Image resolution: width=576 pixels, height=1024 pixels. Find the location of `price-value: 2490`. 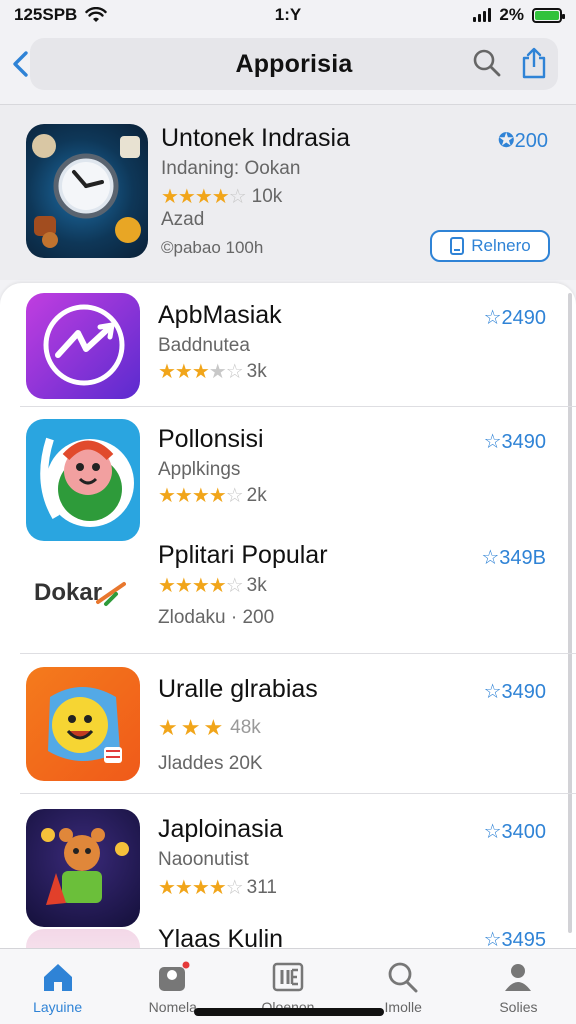

price-value: 2490 is located at coordinates (524, 318).